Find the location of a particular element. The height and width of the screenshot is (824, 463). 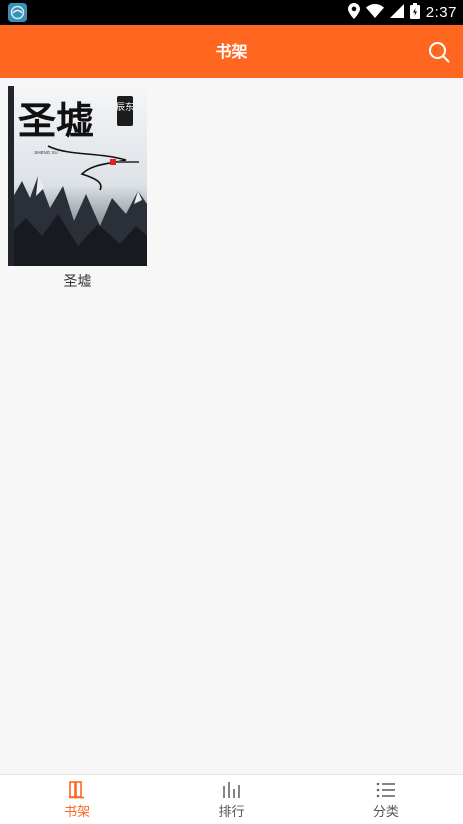

nav-item-ranking: 排行 is located at coordinates (231, 799).